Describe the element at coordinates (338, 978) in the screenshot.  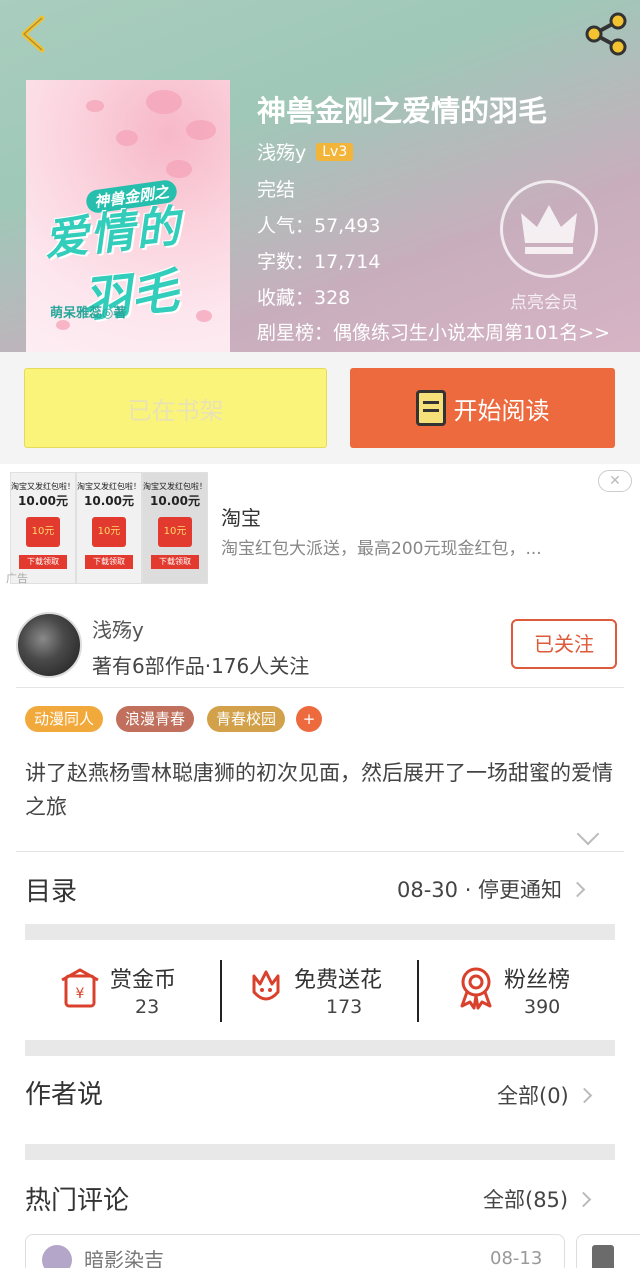
I see `flower-label: 免费送花` at that location.